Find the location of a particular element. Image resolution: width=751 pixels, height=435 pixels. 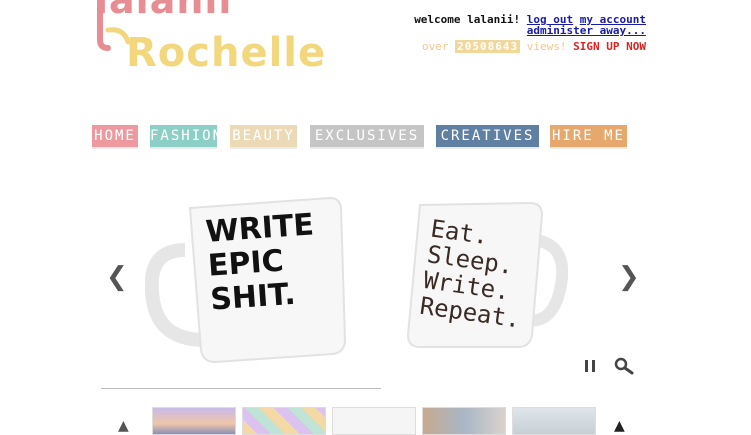

chevron-left-icon: ❮ is located at coordinates (117, 277).